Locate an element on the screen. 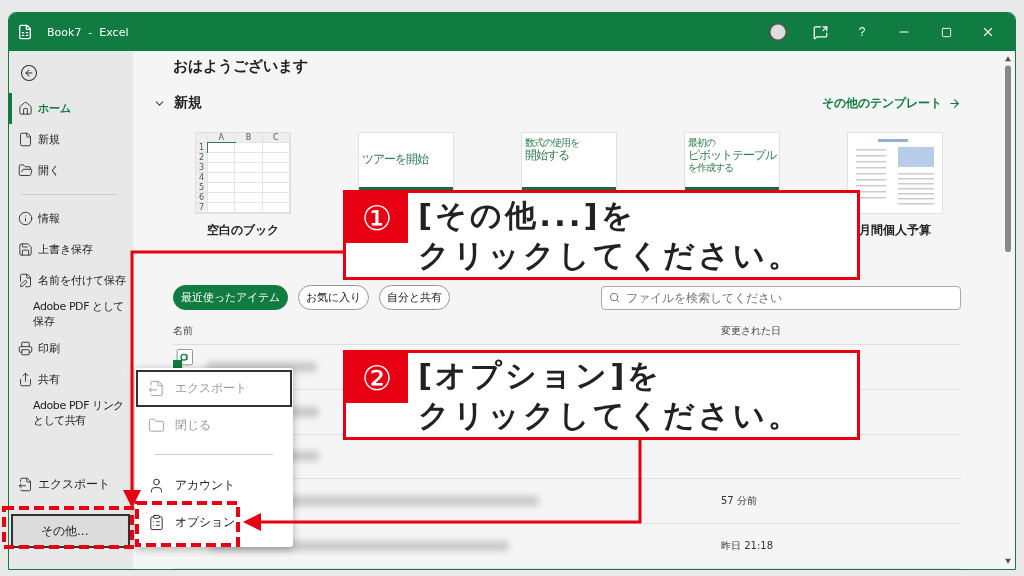 This screenshot has height=576, width=1024. column-header: B is located at coordinates (249, 138).